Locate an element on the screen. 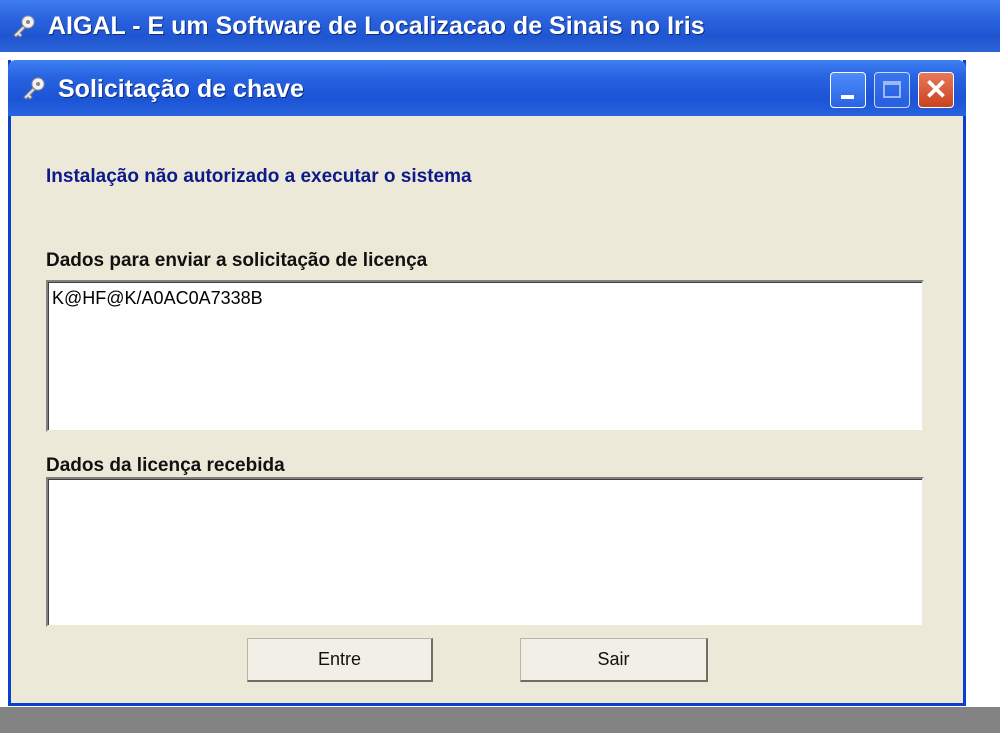 Image resolution: width=1000 pixels, height=733 pixels. close-button: ✕ is located at coordinates (936, 90).